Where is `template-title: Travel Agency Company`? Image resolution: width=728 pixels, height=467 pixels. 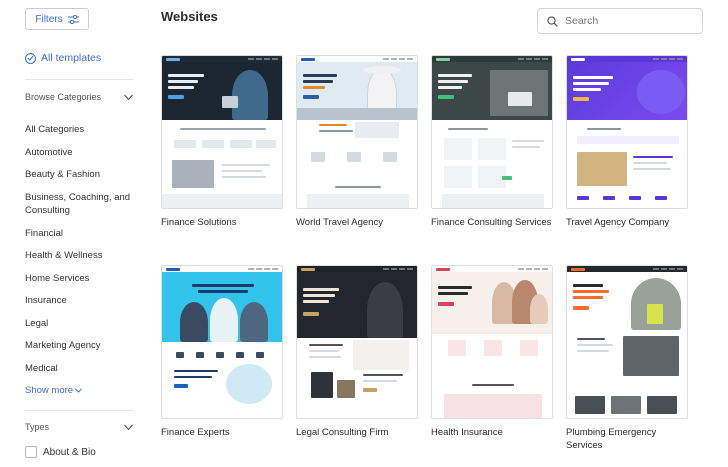 template-title: Travel Agency Company is located at coordinates (627, 222).